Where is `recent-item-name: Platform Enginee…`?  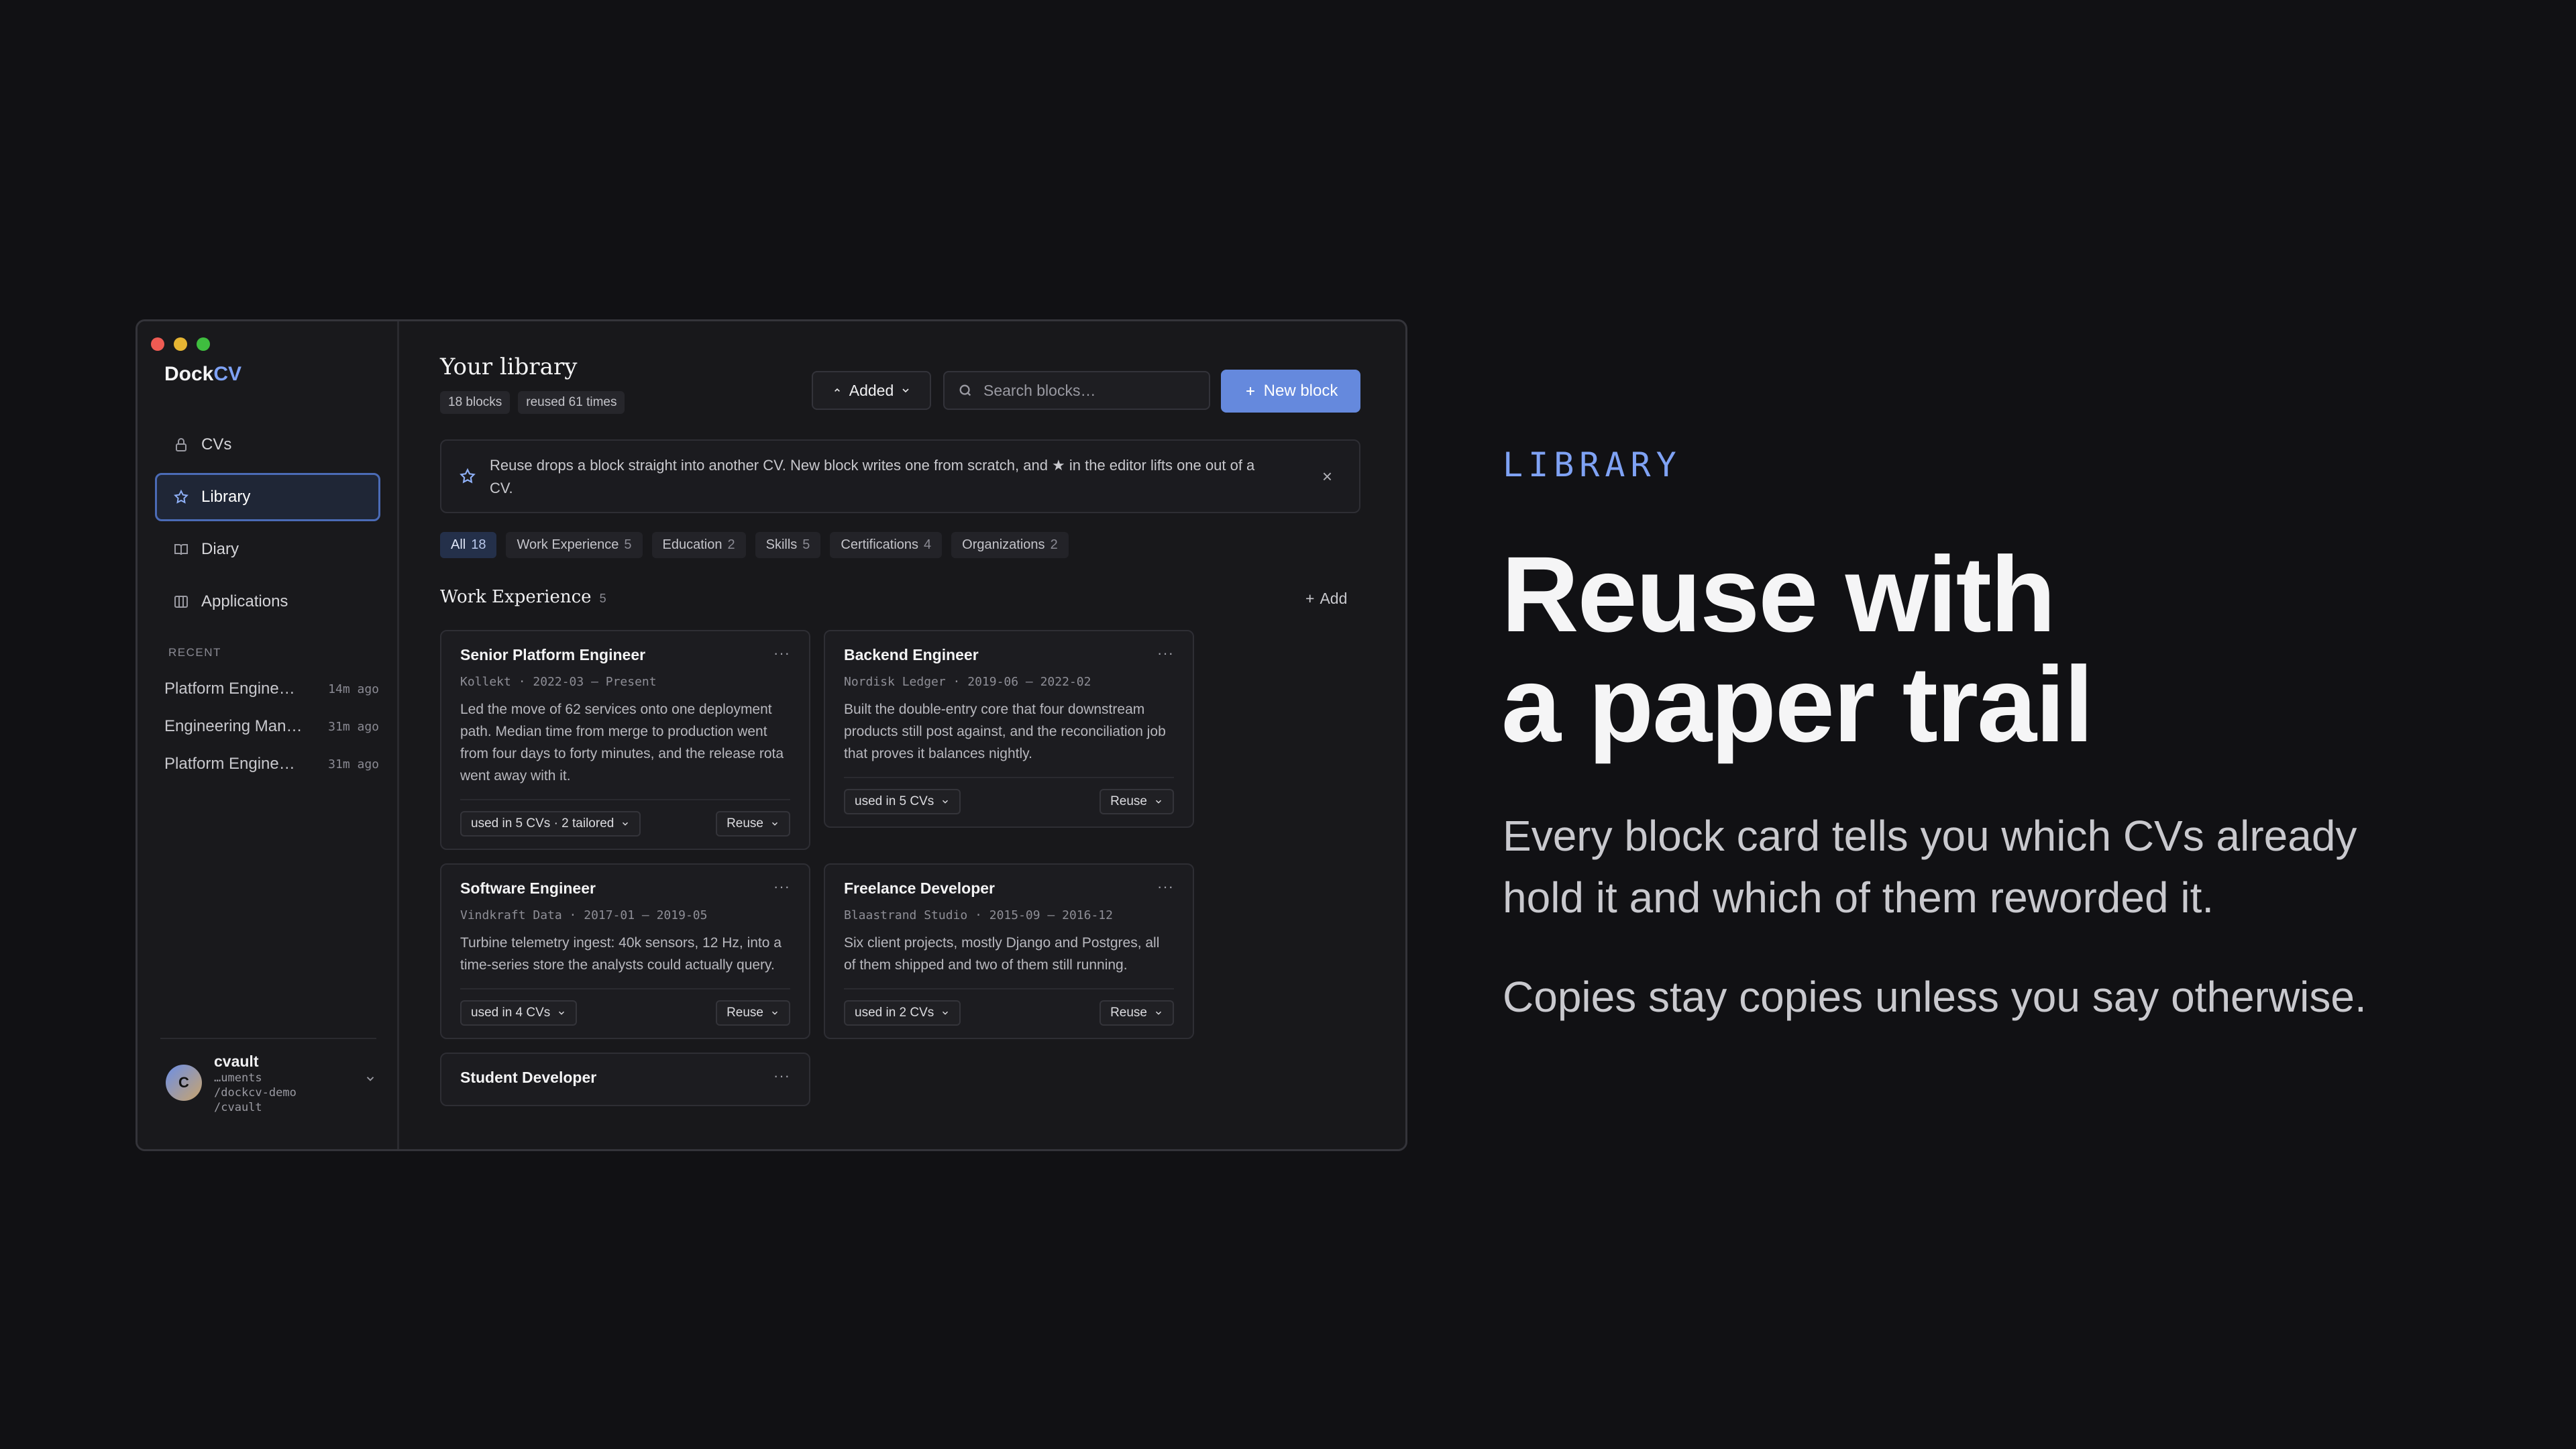 recent-item-name: Platform Enginee… is located at coordinates (234, 764).